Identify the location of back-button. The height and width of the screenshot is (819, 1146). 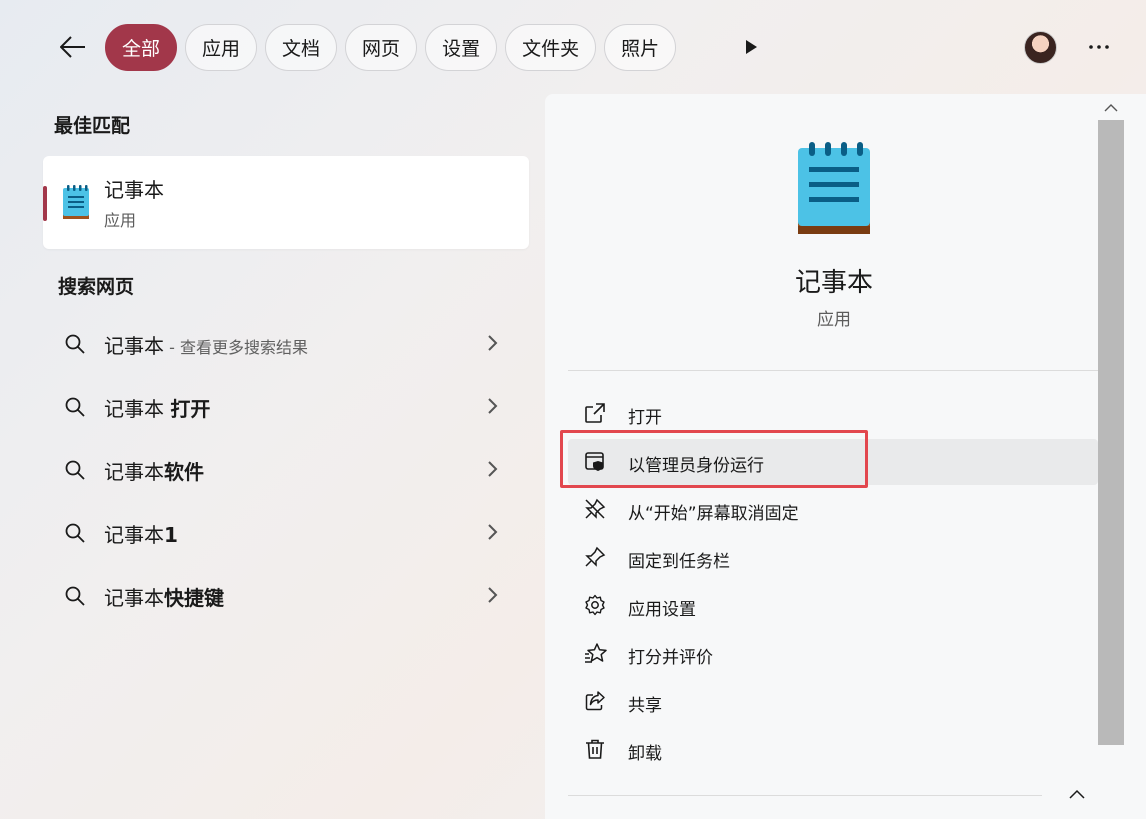
(73, 47).